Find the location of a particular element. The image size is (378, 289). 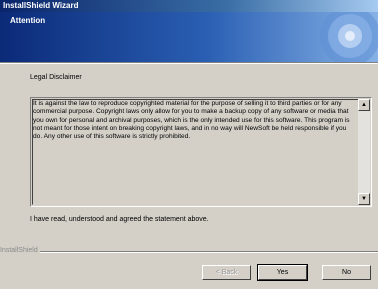

legal-disclaimer-heading: Legal Disclaimer is located at coordinates (56, 77).